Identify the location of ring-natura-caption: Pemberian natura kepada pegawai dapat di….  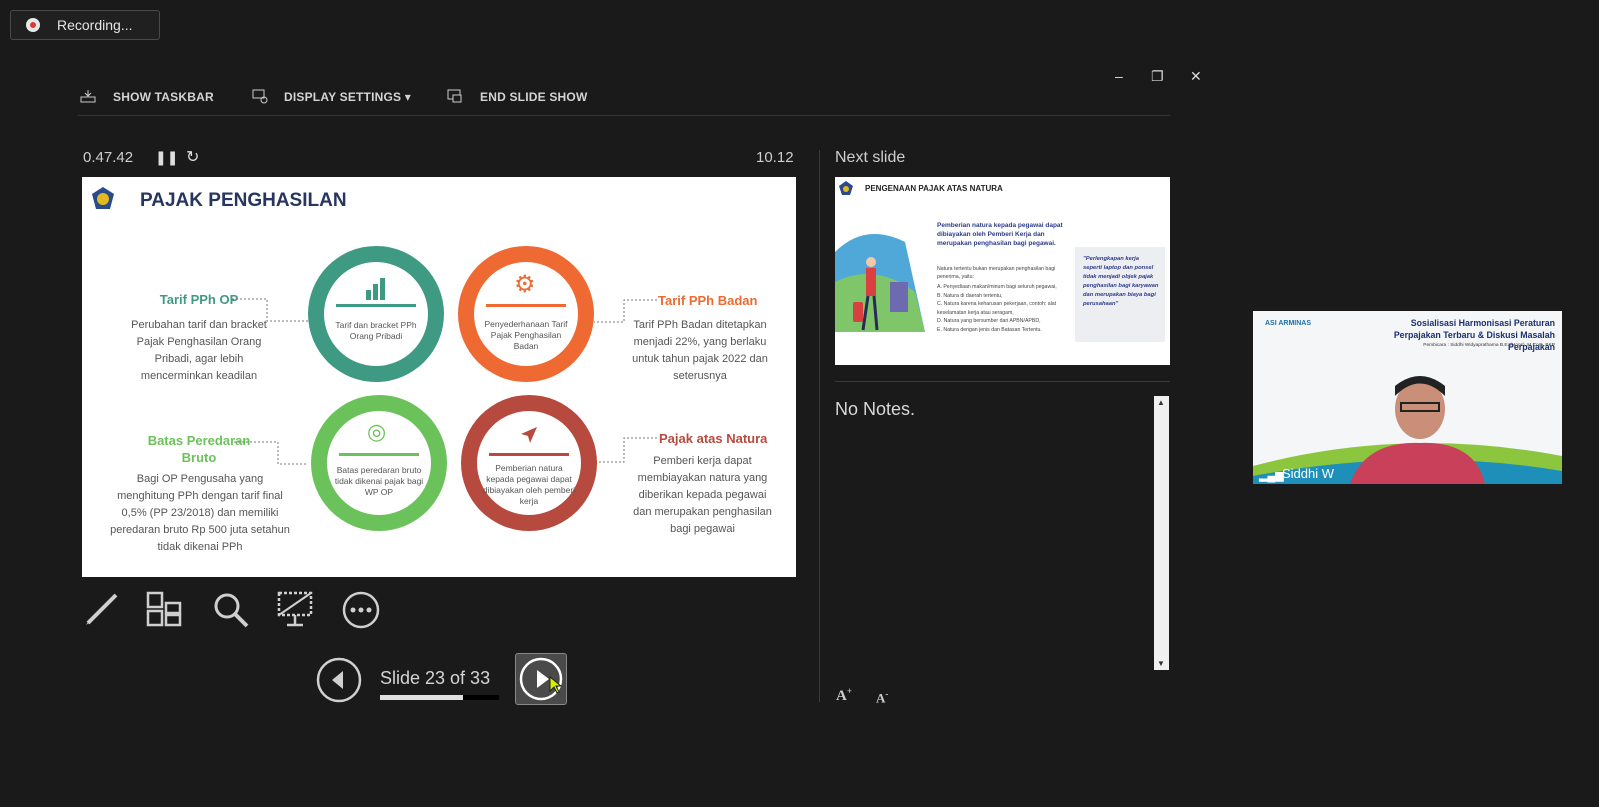
(529, 484).